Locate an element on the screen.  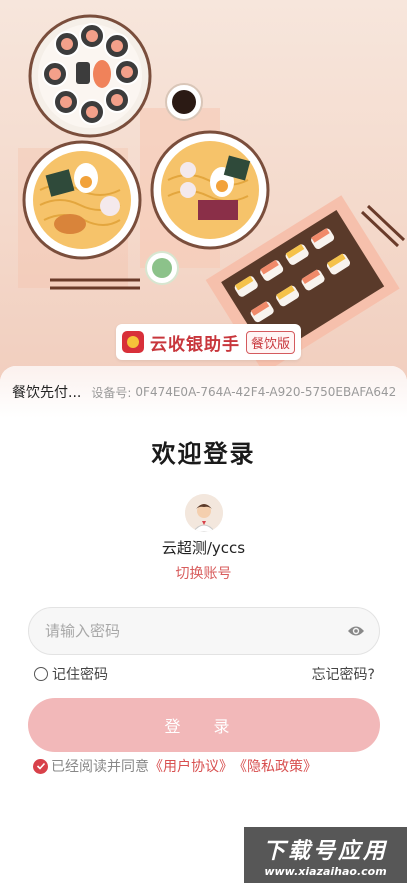
remember-password-toggle: 记住密码 is located at coordinates (71, 674).